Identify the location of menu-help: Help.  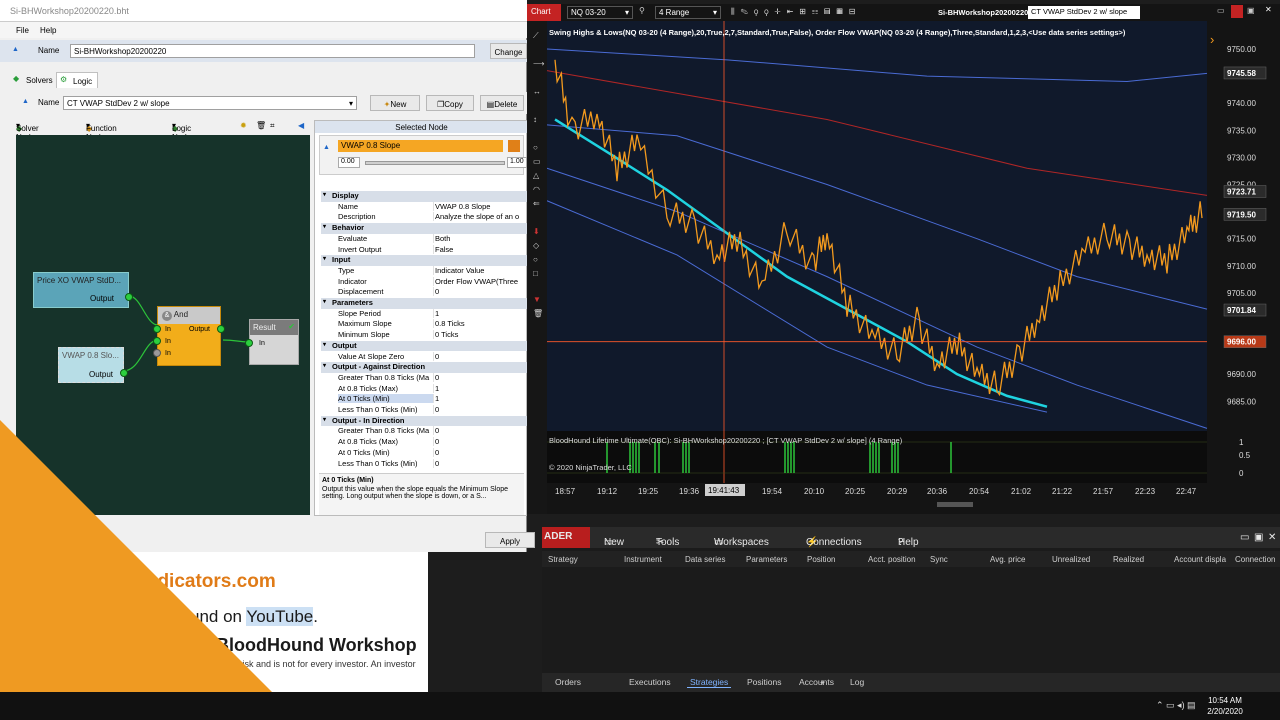
(48, 30).